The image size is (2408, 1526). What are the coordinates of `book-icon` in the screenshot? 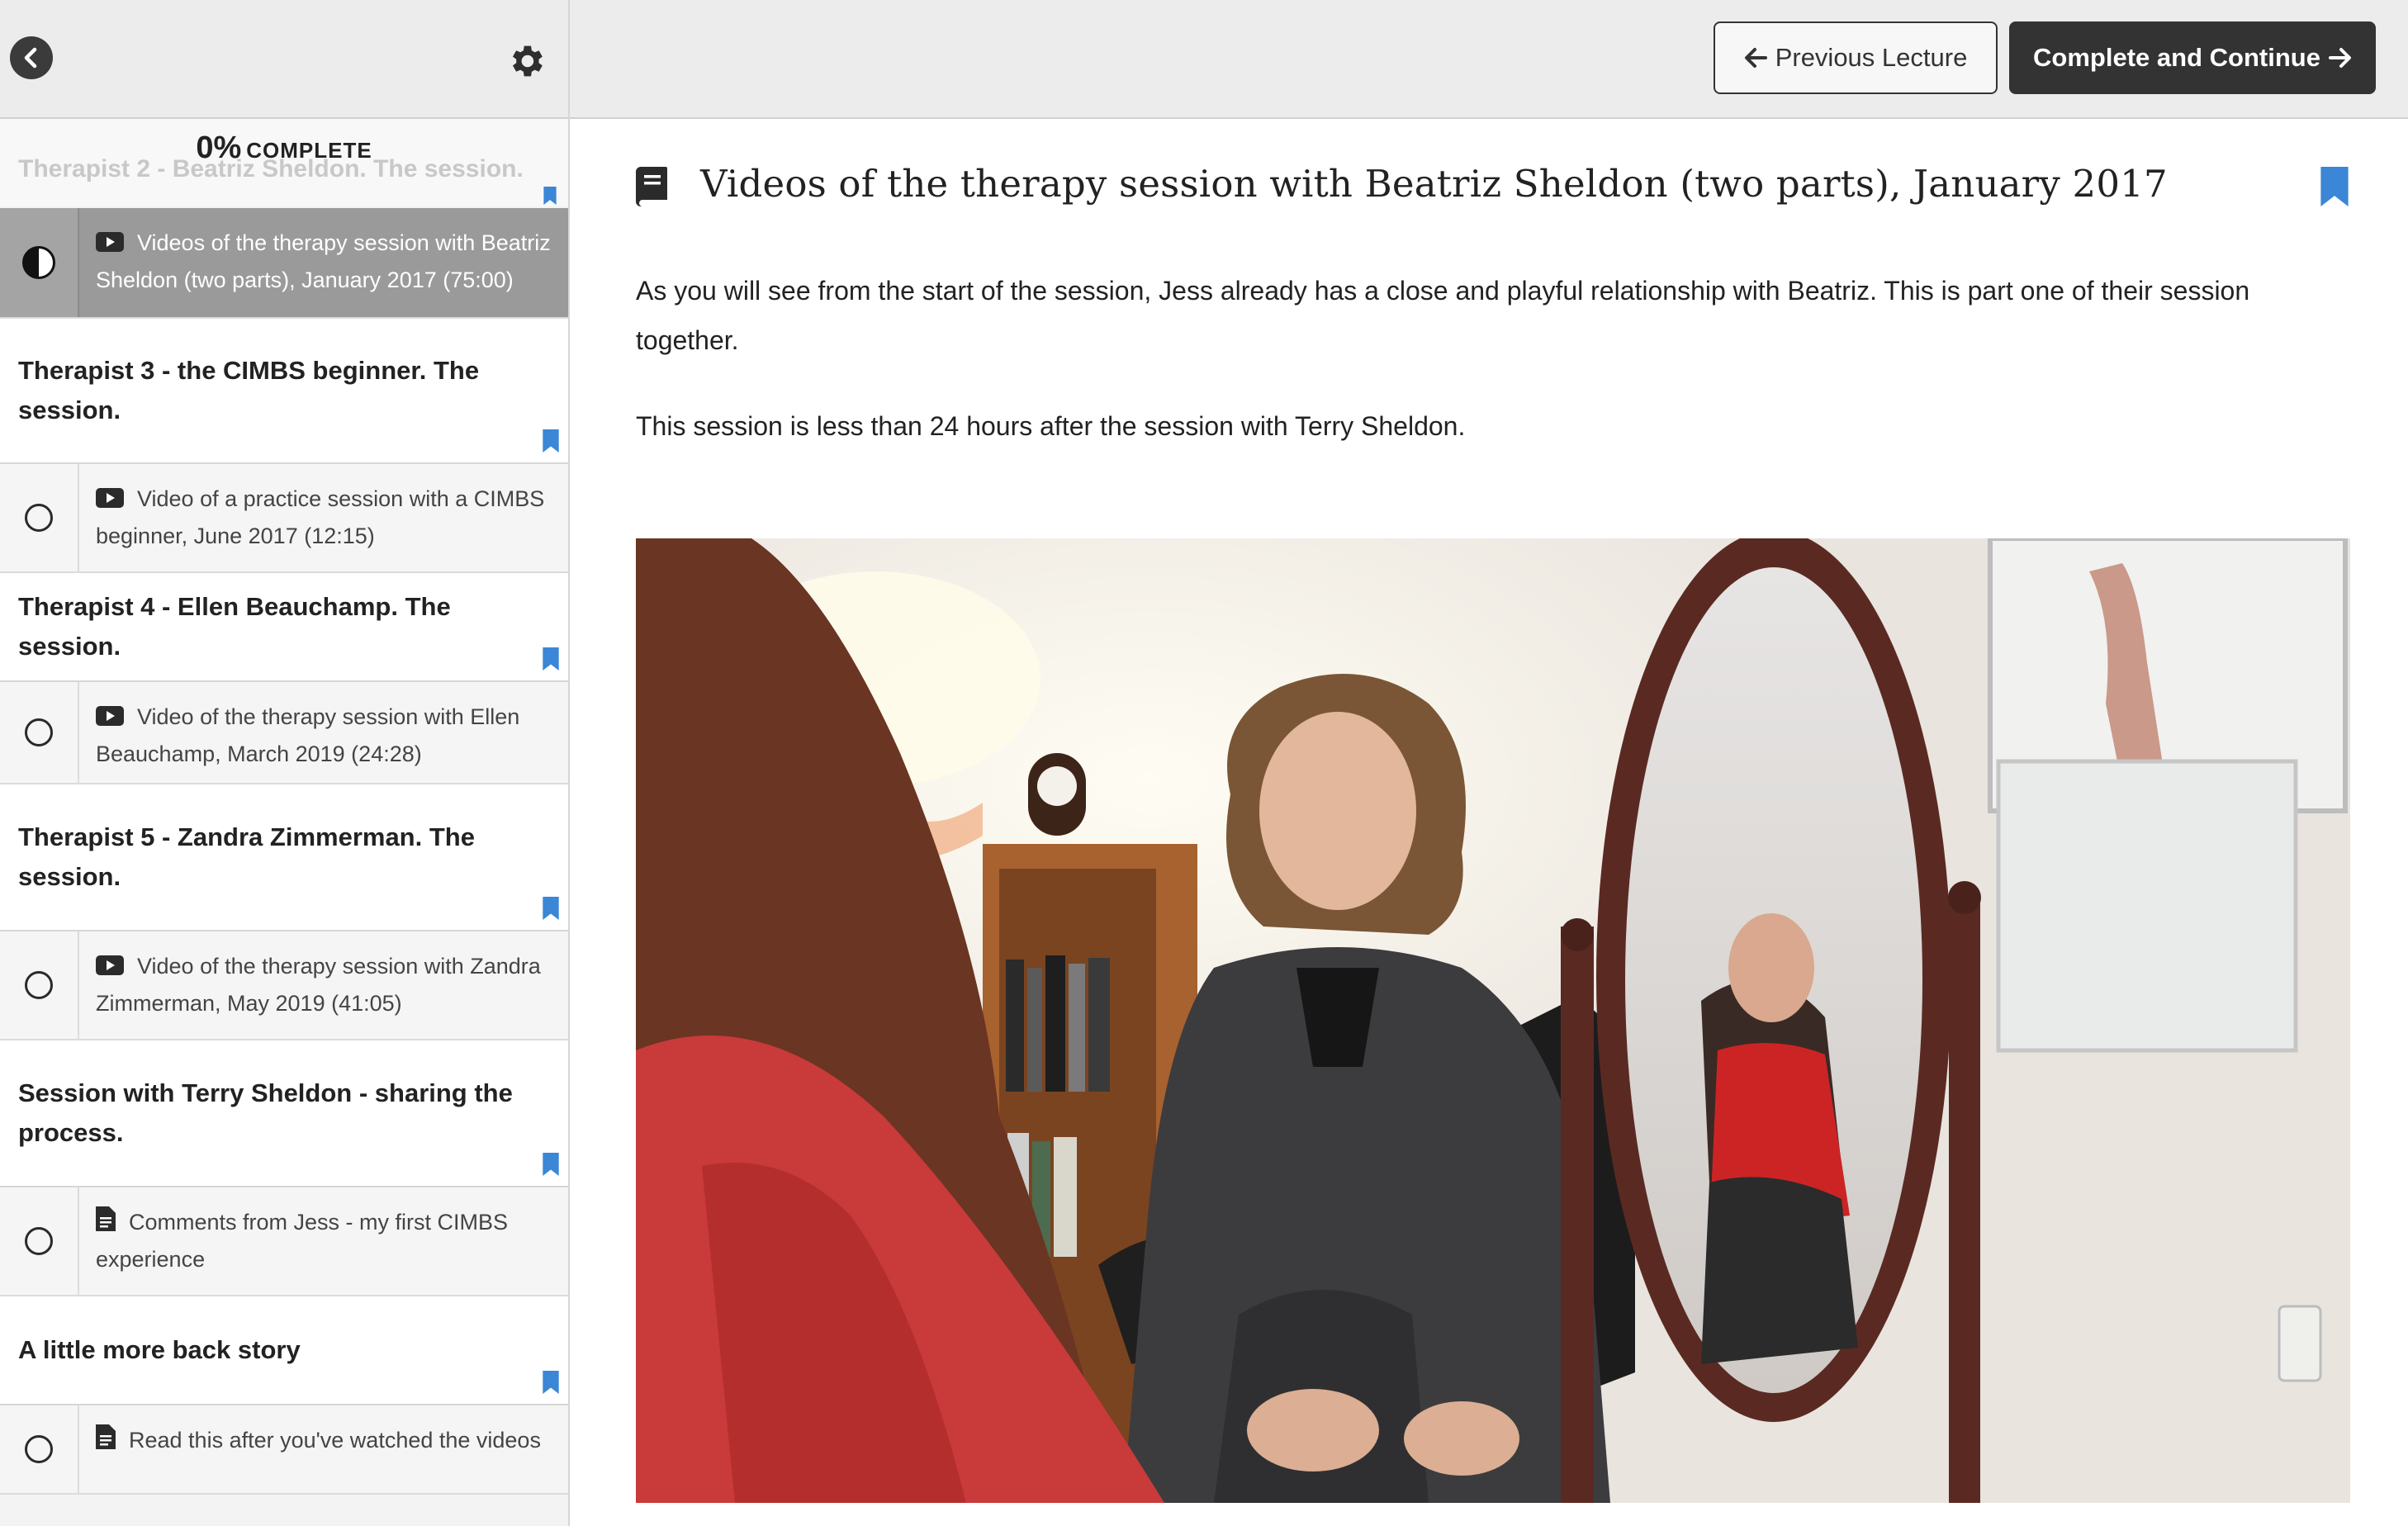 It's located at (651, 186).